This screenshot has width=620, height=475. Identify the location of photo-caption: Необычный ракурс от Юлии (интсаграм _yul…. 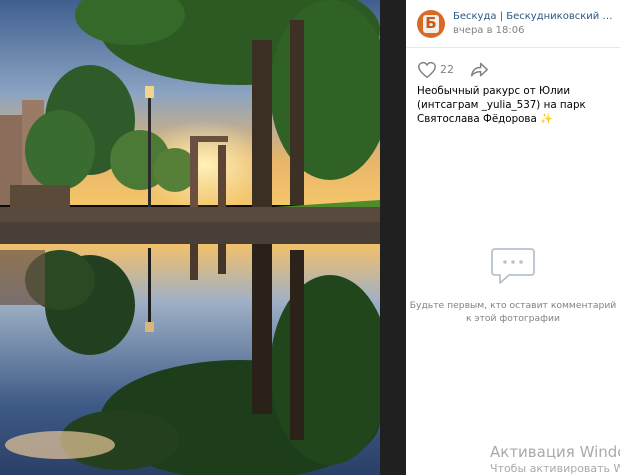
(517, 105).